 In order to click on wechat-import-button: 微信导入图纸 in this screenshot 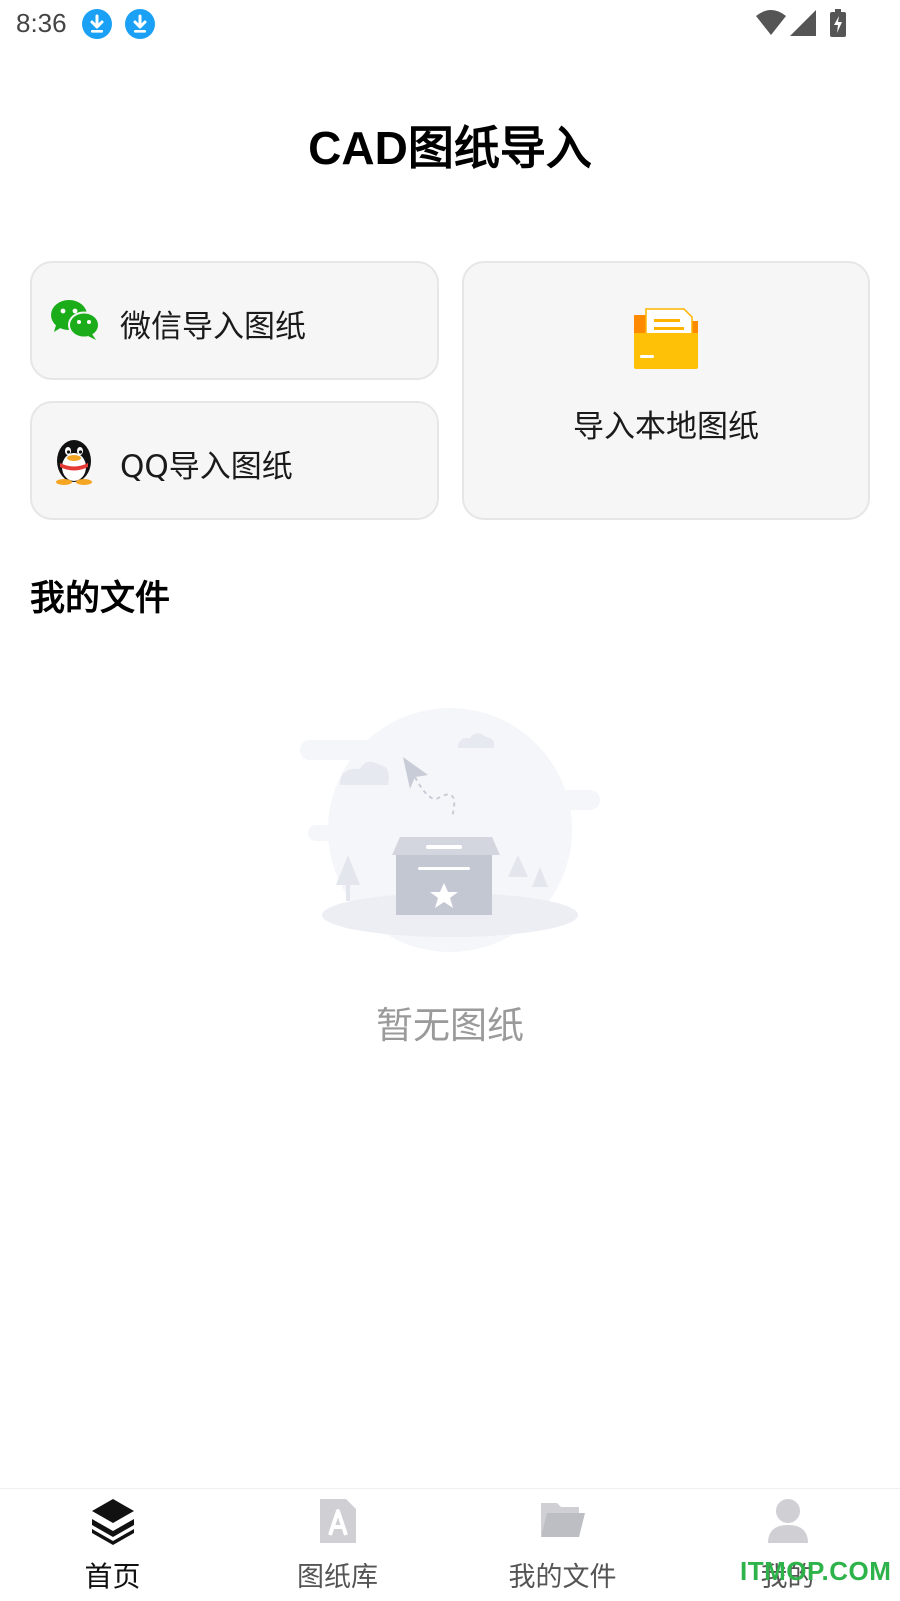, I will do `click(234, 320)`.